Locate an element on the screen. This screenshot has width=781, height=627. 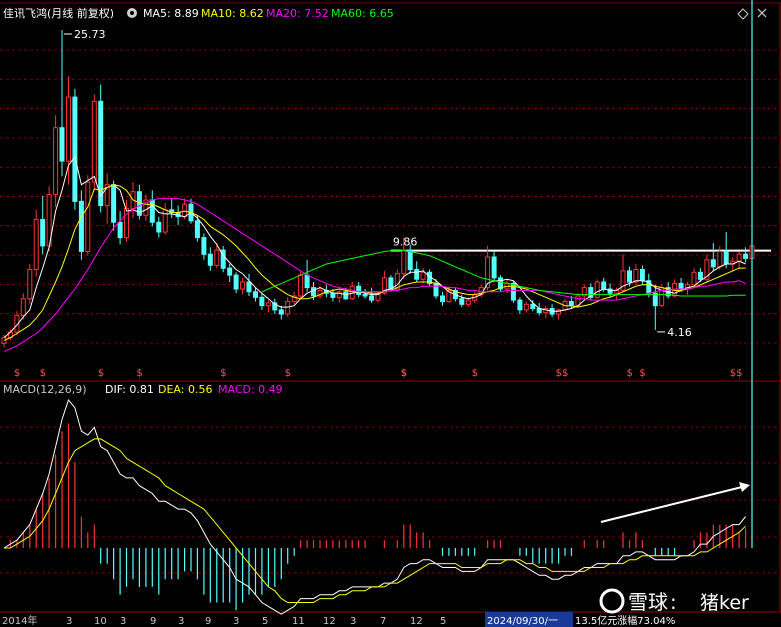
watermark-brand: 雪球 is located at coordinates (648, 602).